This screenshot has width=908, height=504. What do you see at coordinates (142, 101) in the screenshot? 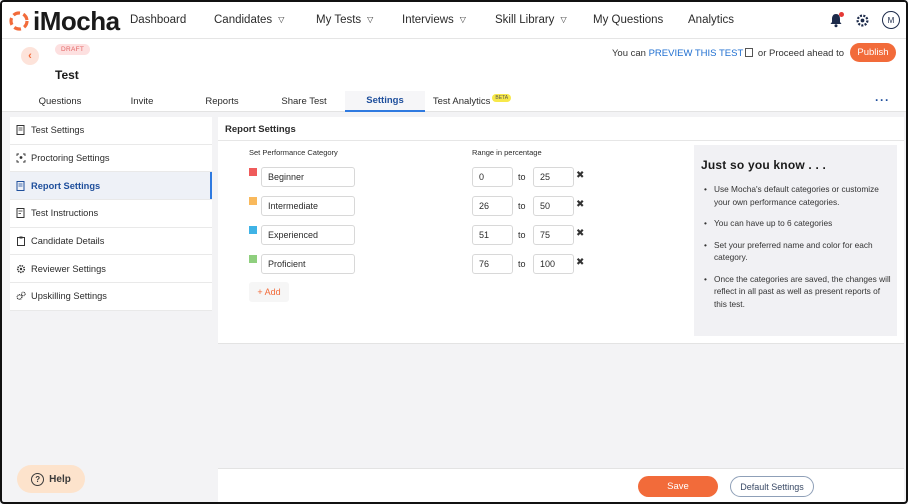
I see `tab-invite: Invite` at bounding box center [142, 101].